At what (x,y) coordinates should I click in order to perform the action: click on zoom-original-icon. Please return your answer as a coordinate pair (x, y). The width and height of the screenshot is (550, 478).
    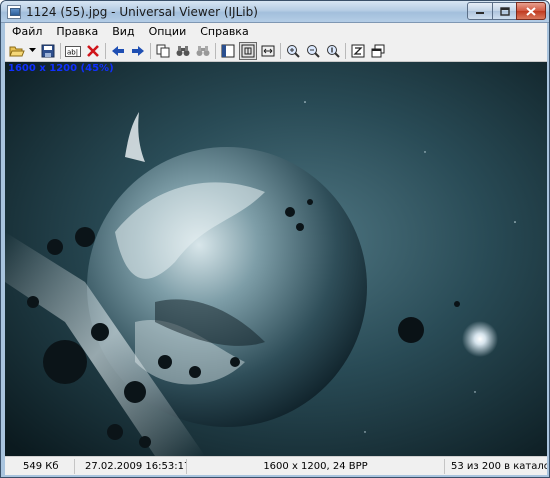
    Looking at the image, I should click on (333, 51).